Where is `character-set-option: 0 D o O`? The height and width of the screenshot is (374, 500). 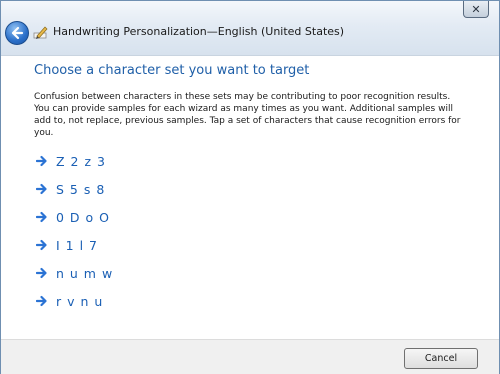 character-set-option: 0 D o O is located at coordinates (96, 217).